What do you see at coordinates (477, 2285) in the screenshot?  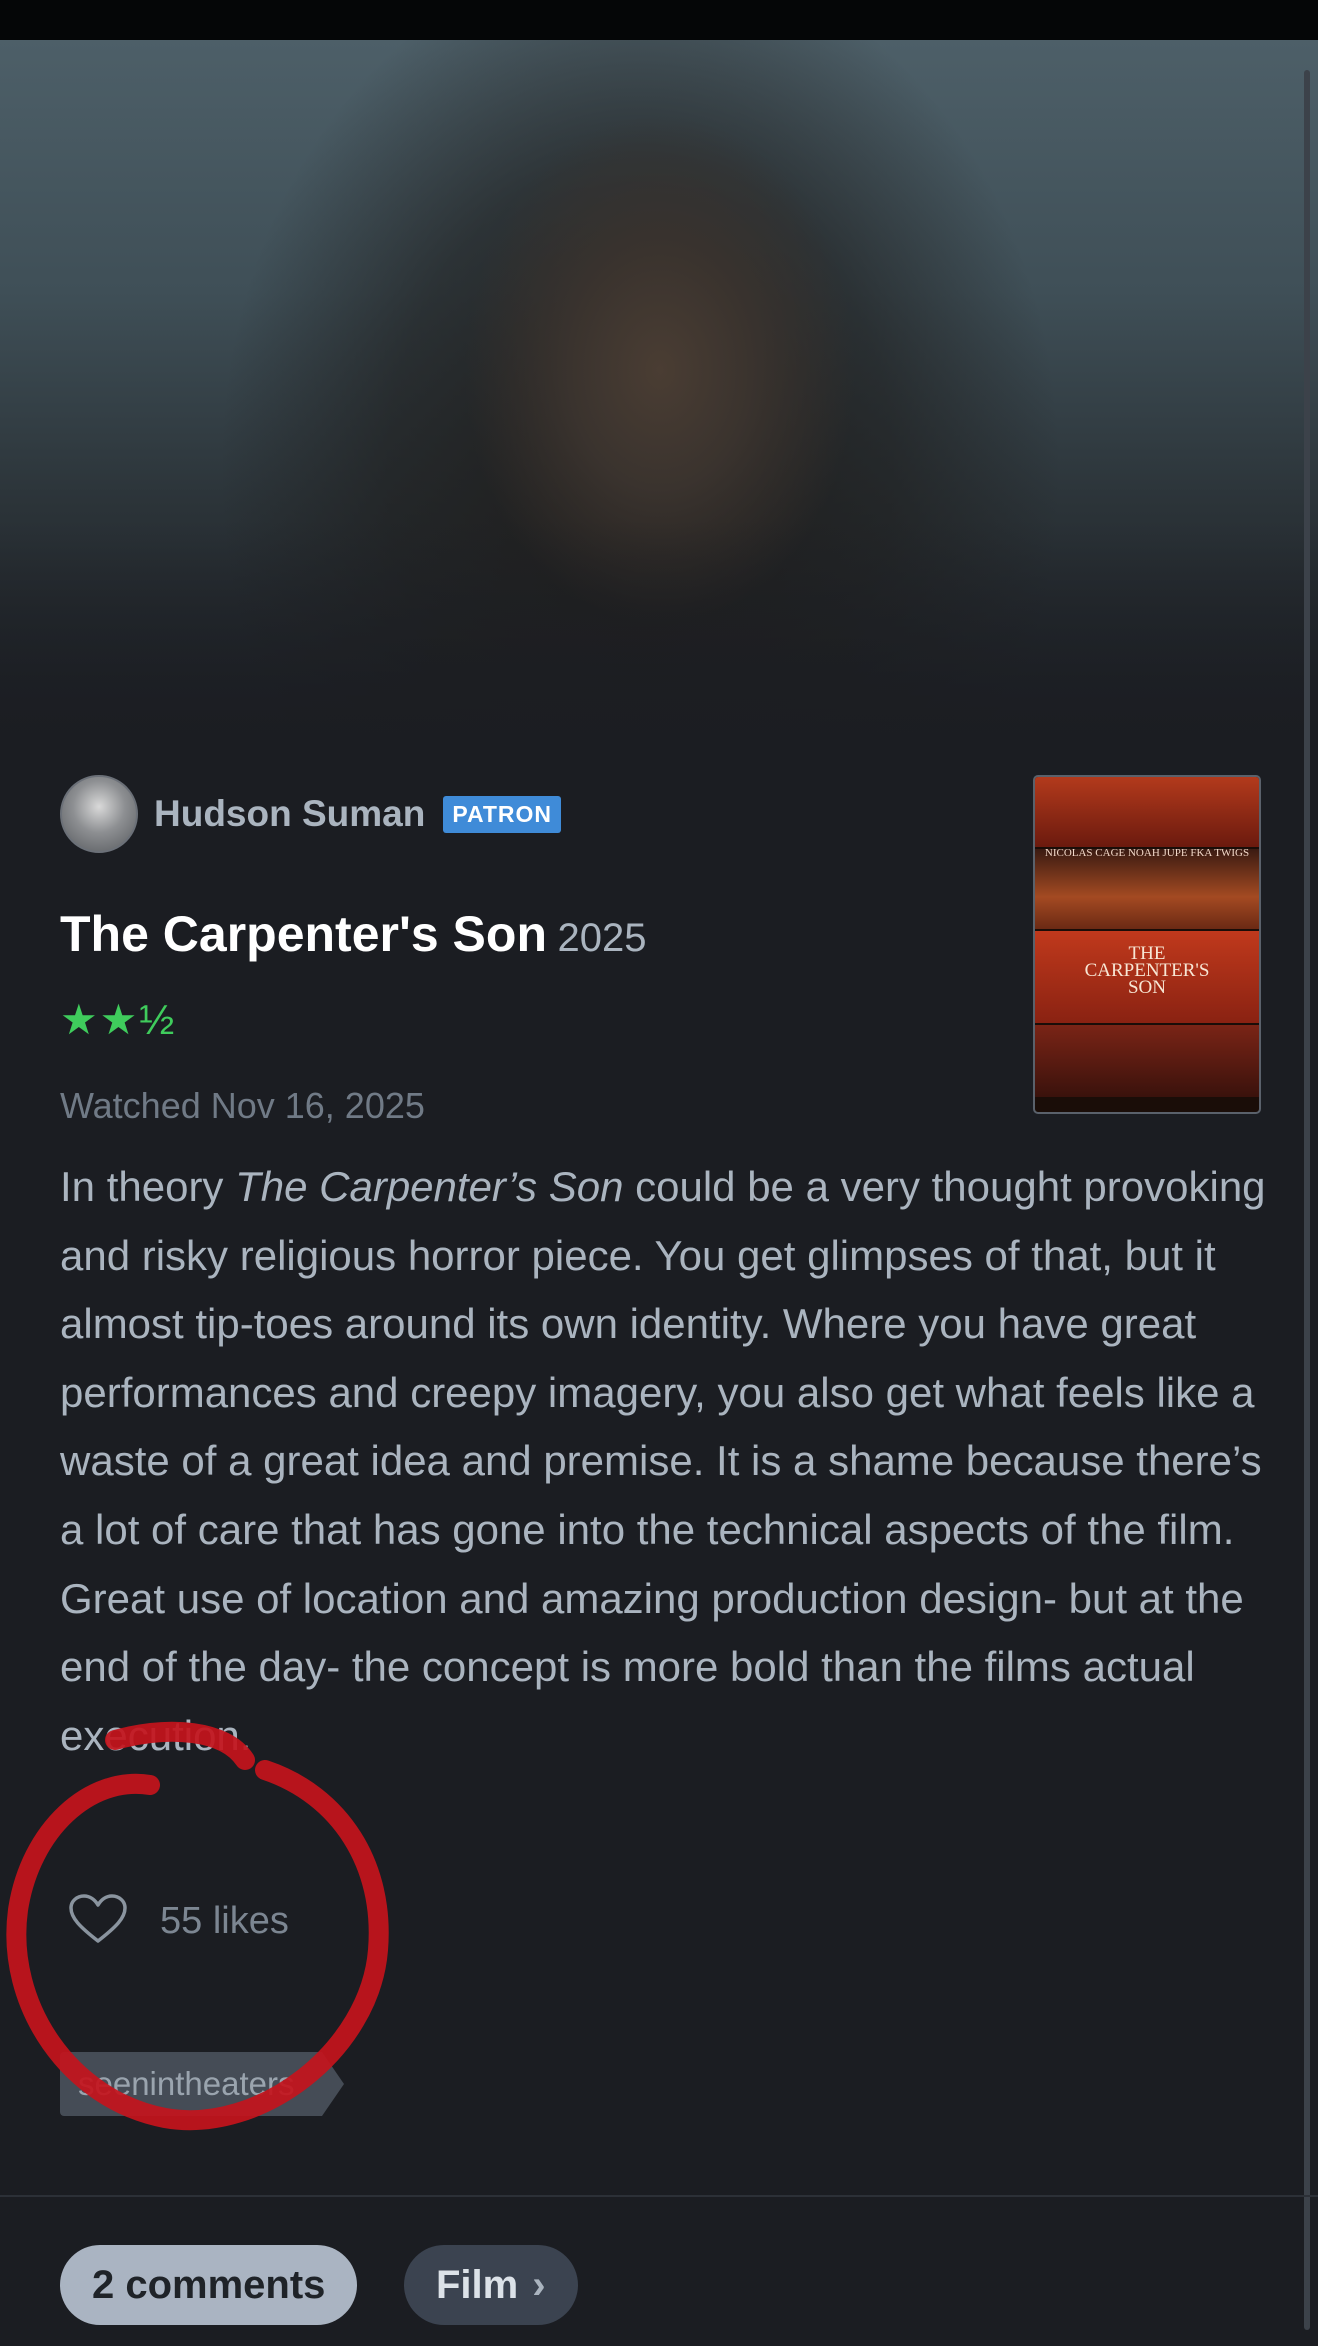 I see `film-button-label: Film` at bounding box center [477, 2285].